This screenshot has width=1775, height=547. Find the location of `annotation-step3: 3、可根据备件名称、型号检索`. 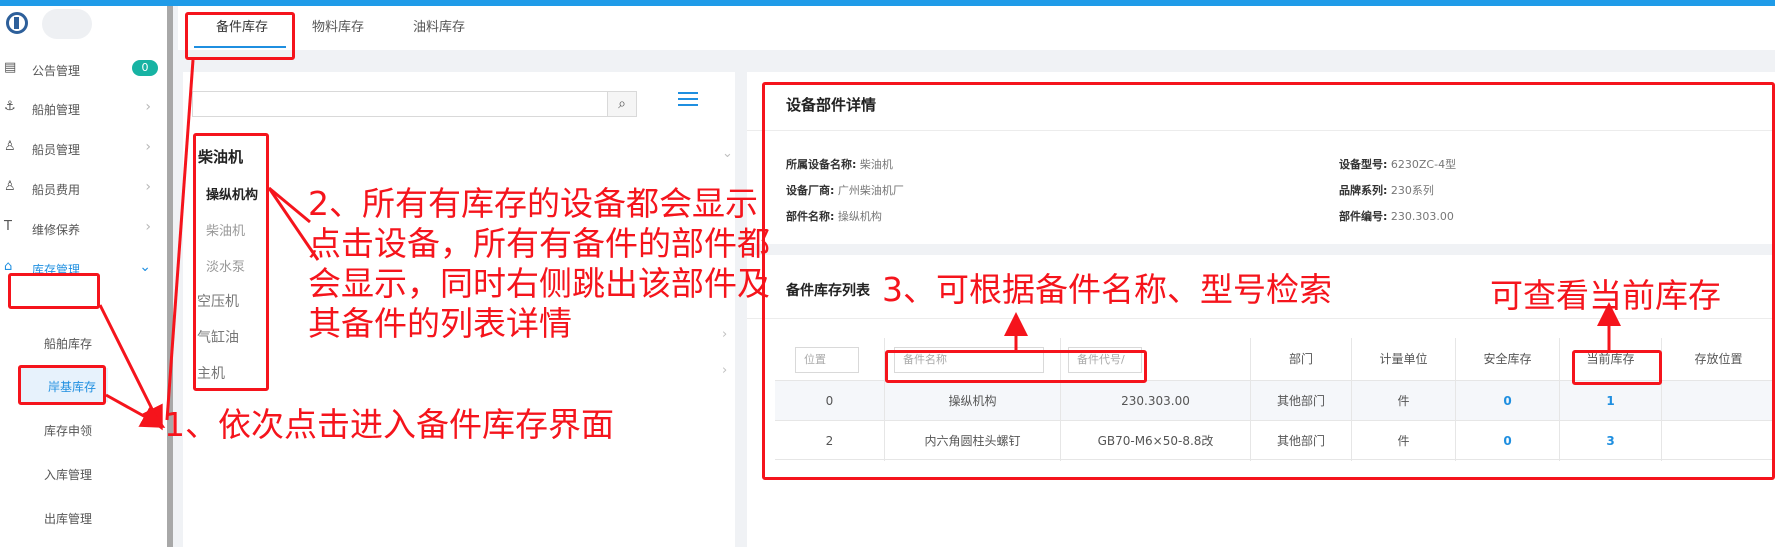

annotation-step3: 3、可根据备件名称、型号检索 is located at coordinates (1107, 289).